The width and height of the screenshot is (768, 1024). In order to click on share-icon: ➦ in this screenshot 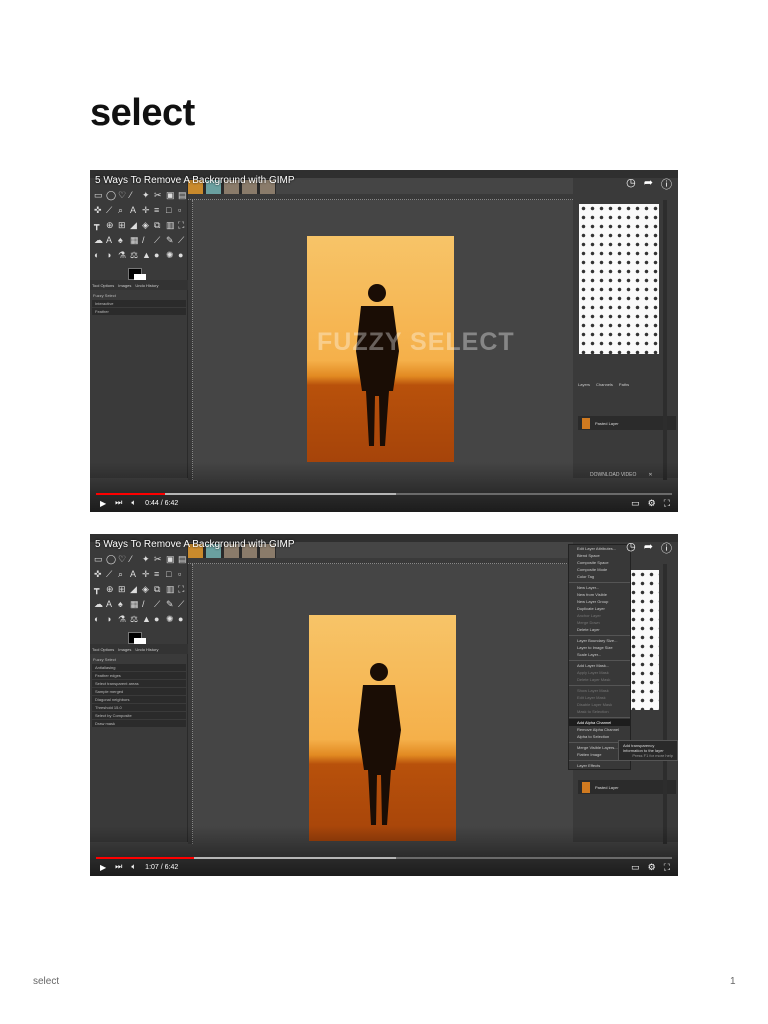, I will do `click(648, 548)`.